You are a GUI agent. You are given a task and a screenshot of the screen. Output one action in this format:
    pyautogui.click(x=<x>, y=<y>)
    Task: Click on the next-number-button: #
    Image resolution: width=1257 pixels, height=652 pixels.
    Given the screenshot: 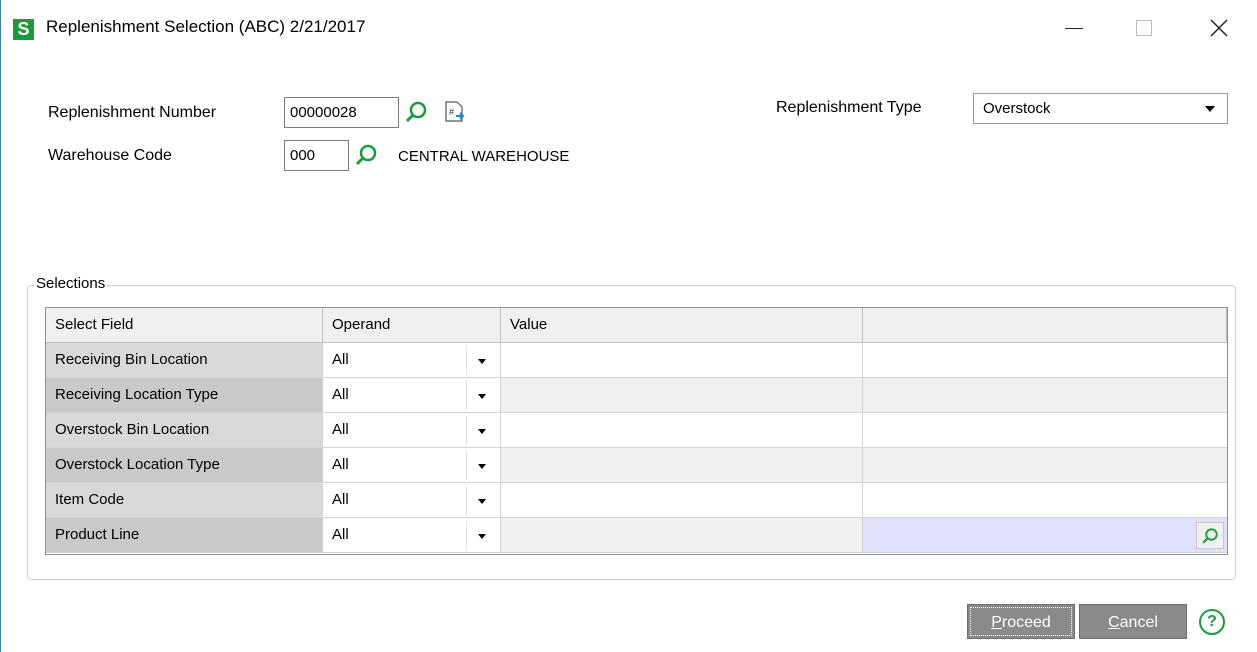 What is the action you would take?
    pyautogui.click(x=455, y=112)
    